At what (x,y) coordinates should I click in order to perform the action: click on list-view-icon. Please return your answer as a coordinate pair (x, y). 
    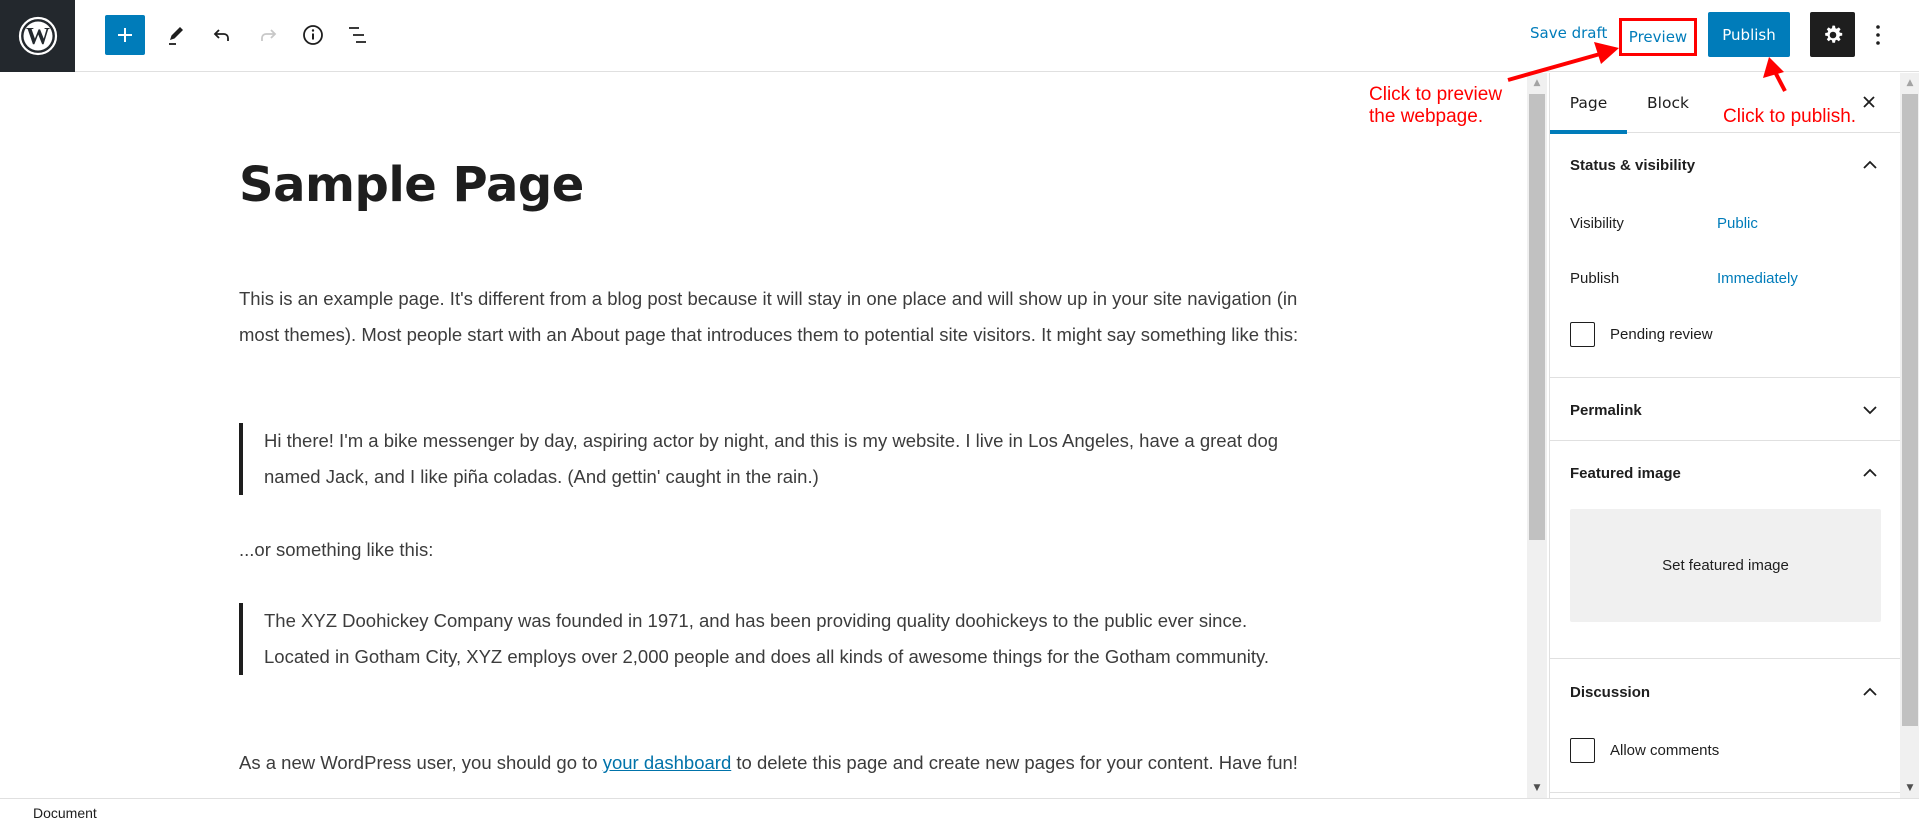
    Looking at the image, I should click on (357, 35).